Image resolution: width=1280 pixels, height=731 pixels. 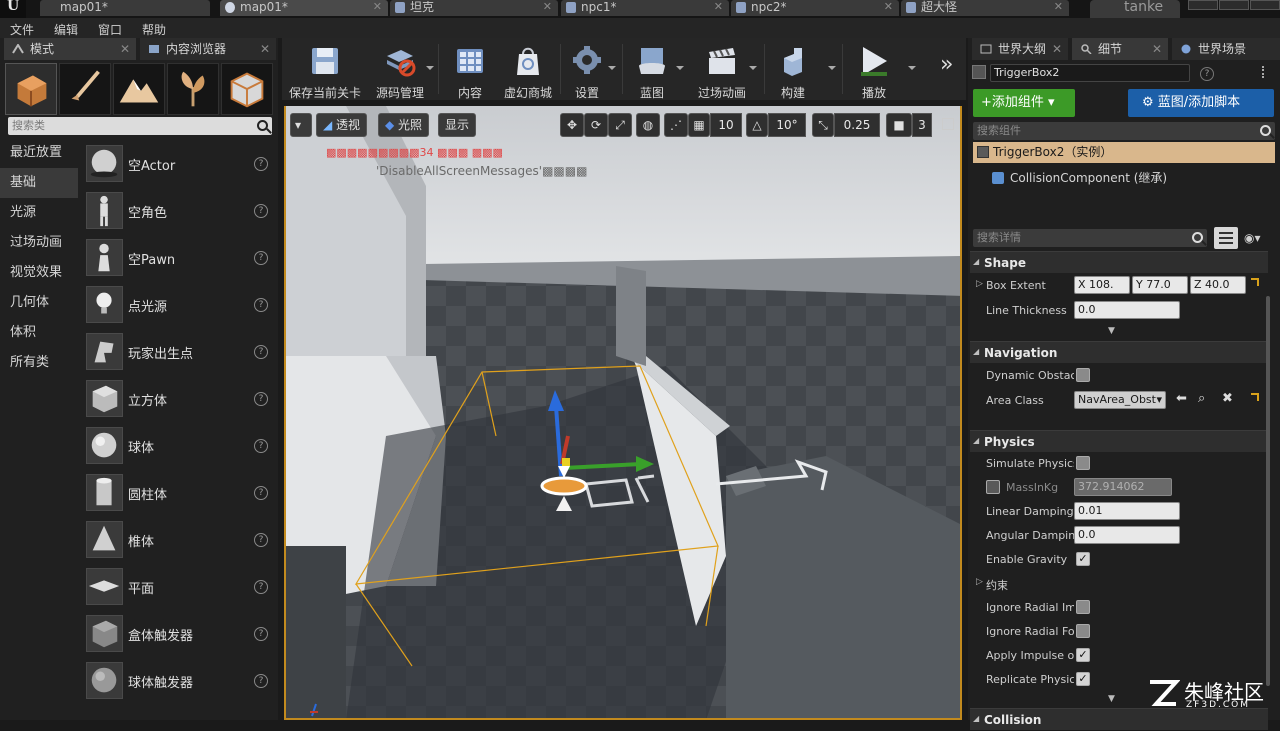 What do you see at coordinates (177, 352) in the screenshot?
I see `place-item-player-start: 玩家出生点 ?` at bounding box center [177, 352].